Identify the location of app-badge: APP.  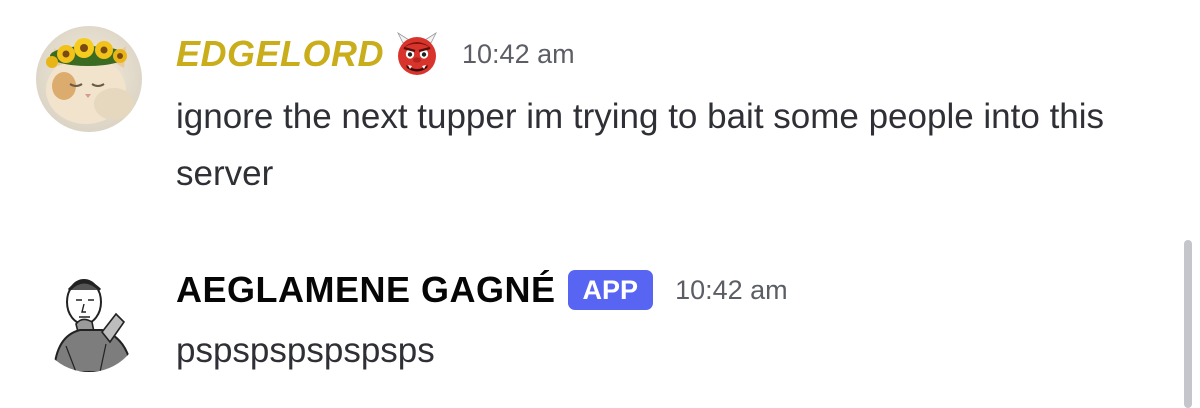
(610, 290).